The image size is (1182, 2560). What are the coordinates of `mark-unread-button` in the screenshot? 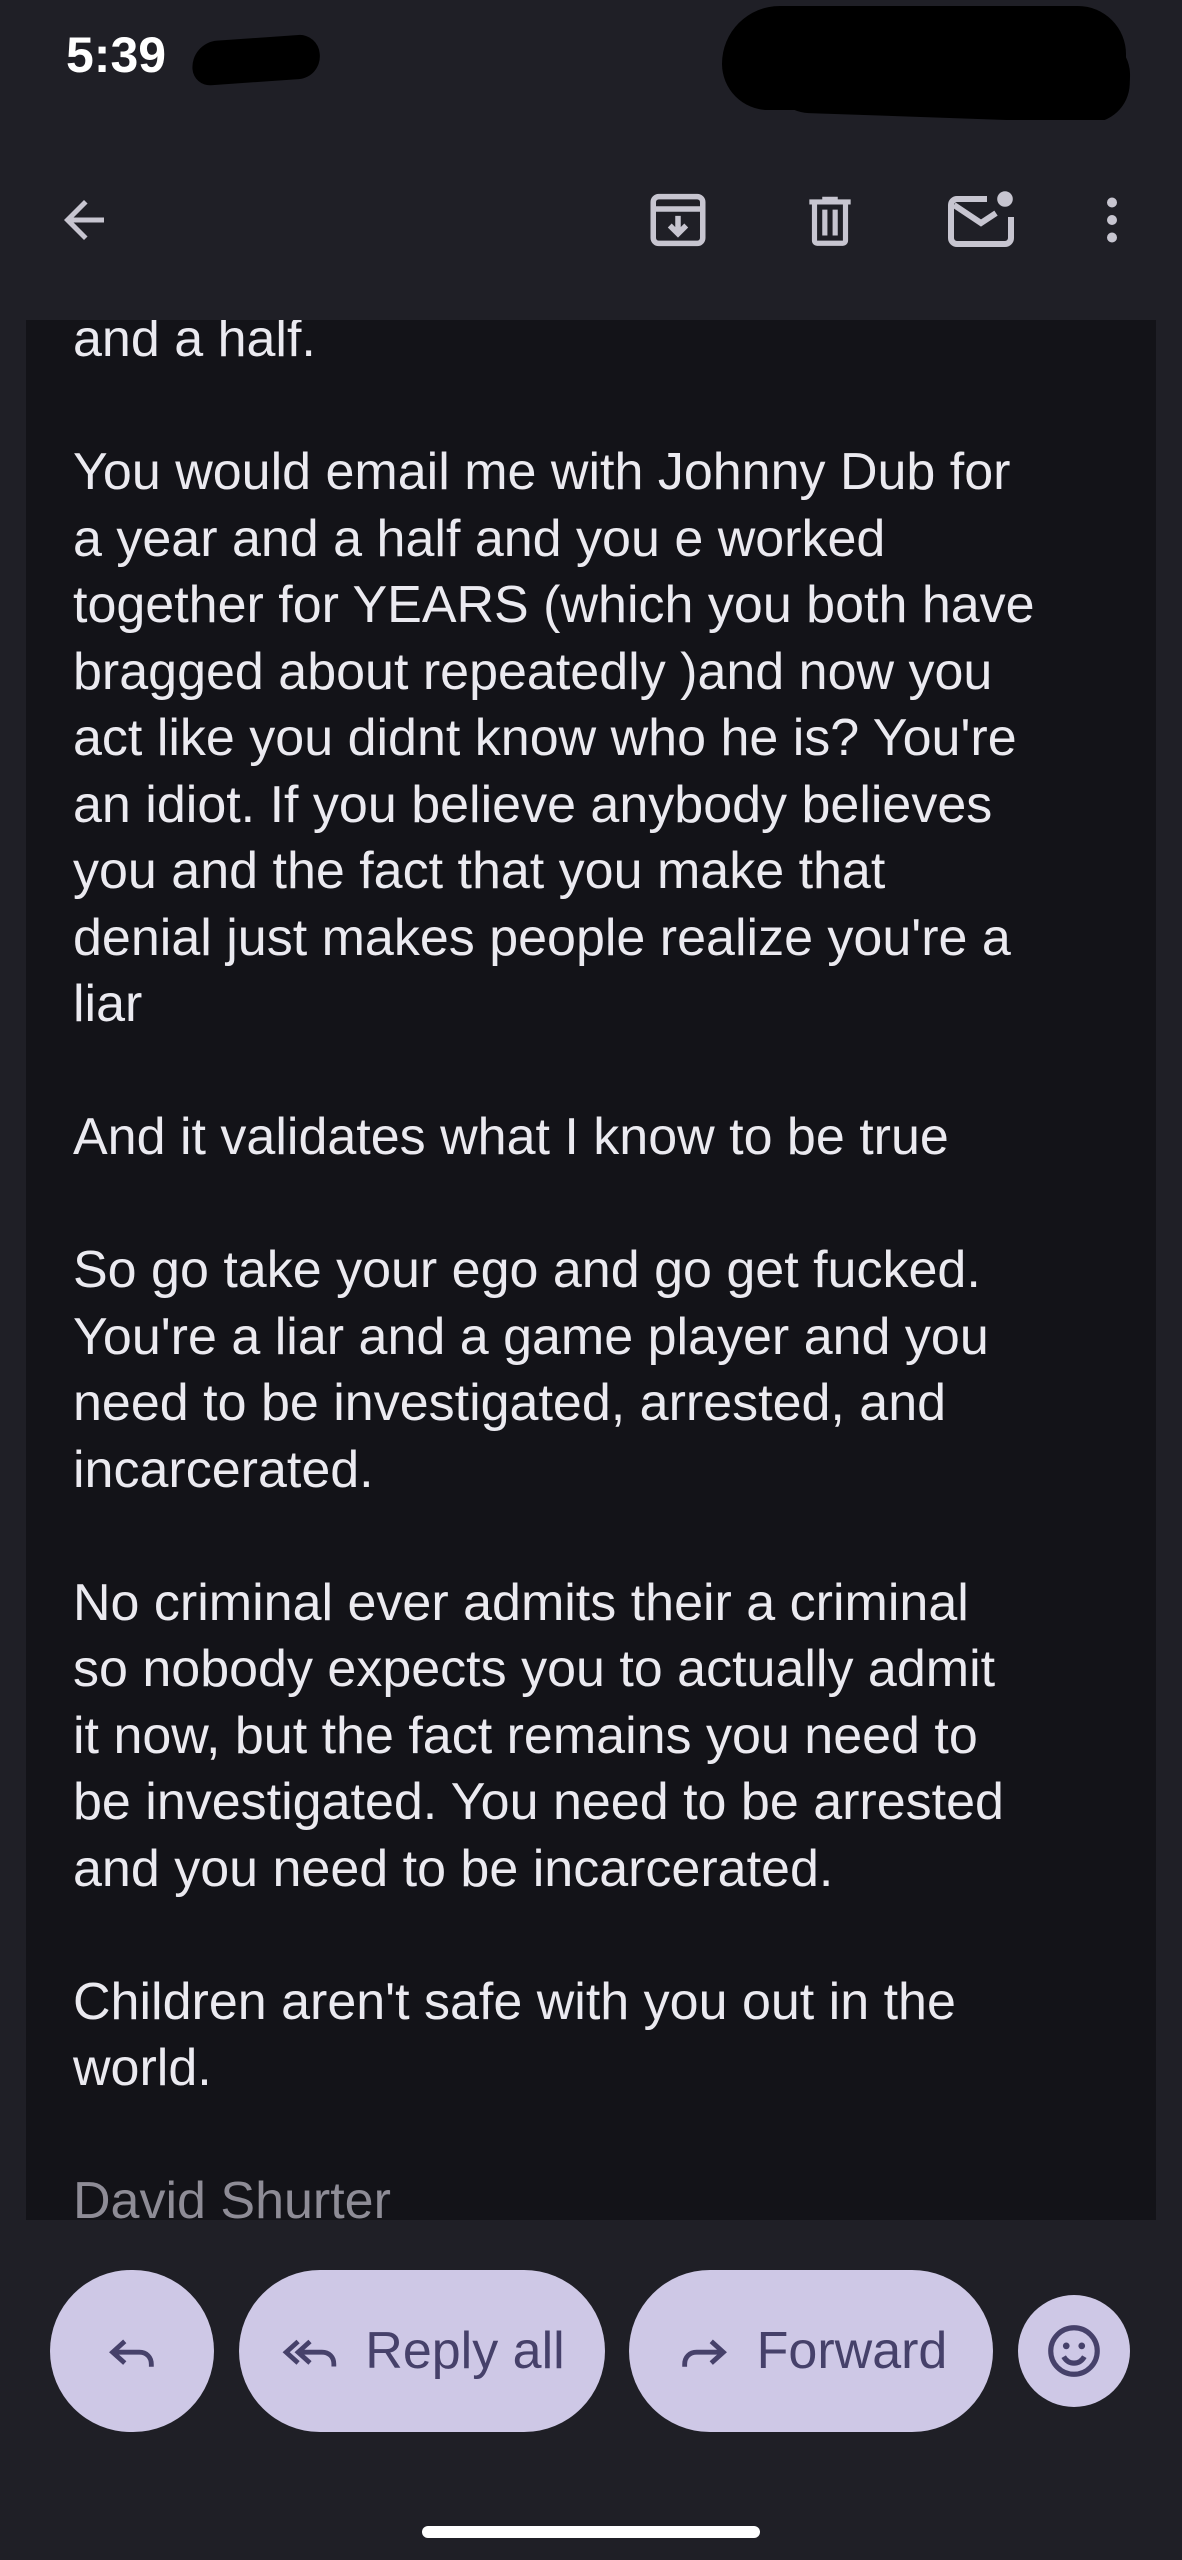 It's located at (981, 220).